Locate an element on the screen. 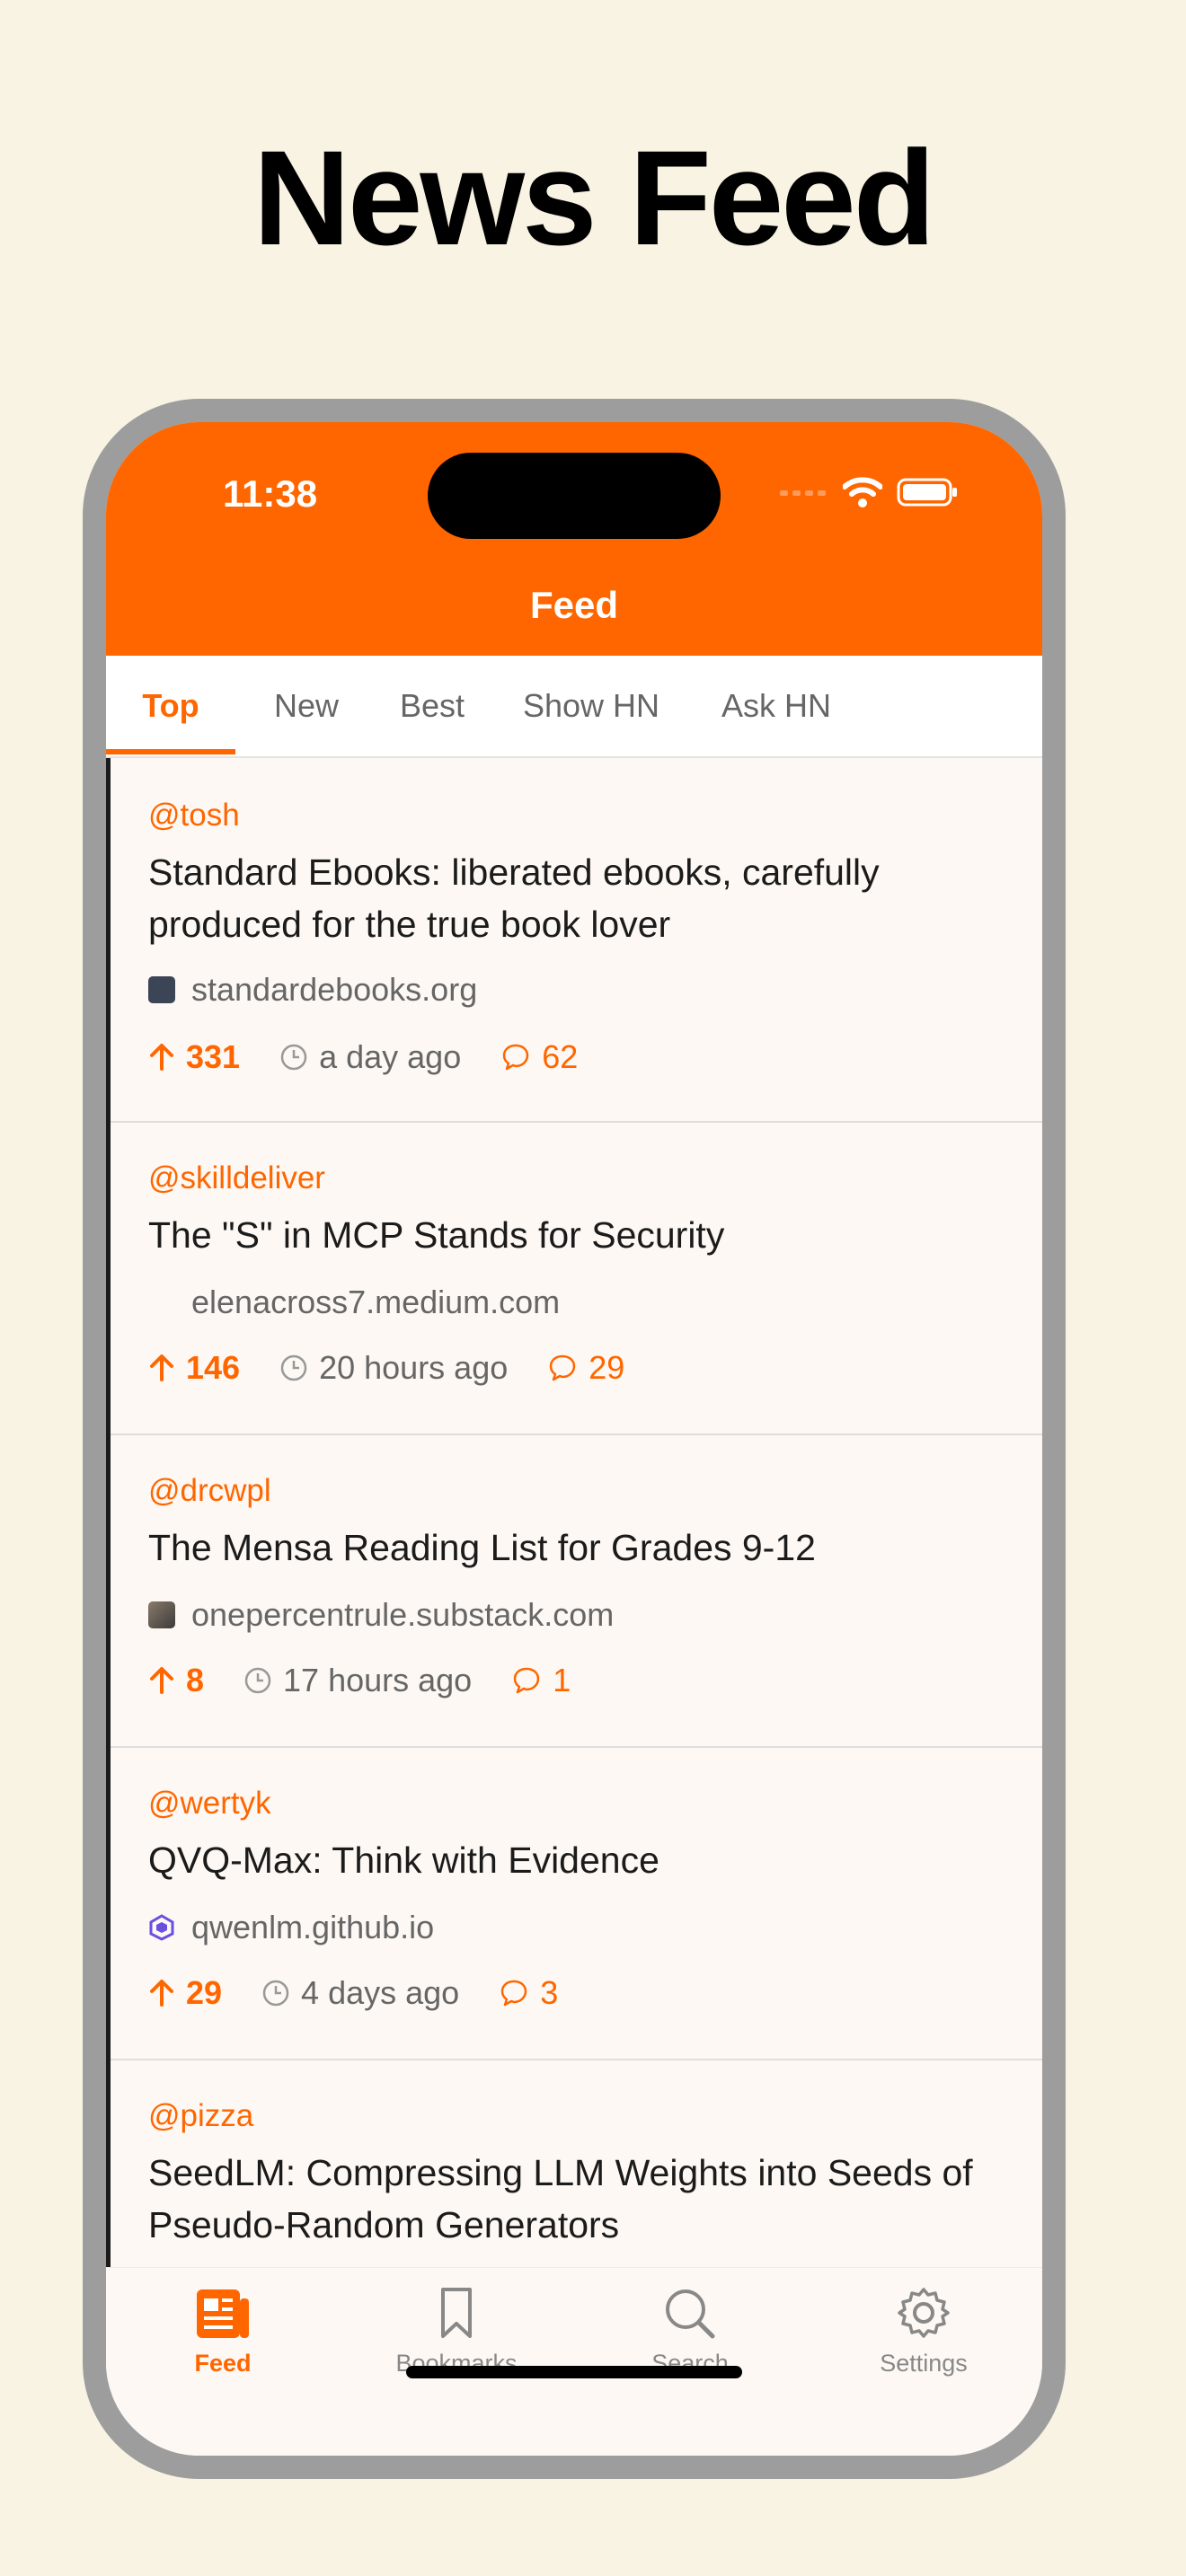  tab-best: Best is located at coordinates (432, 706).